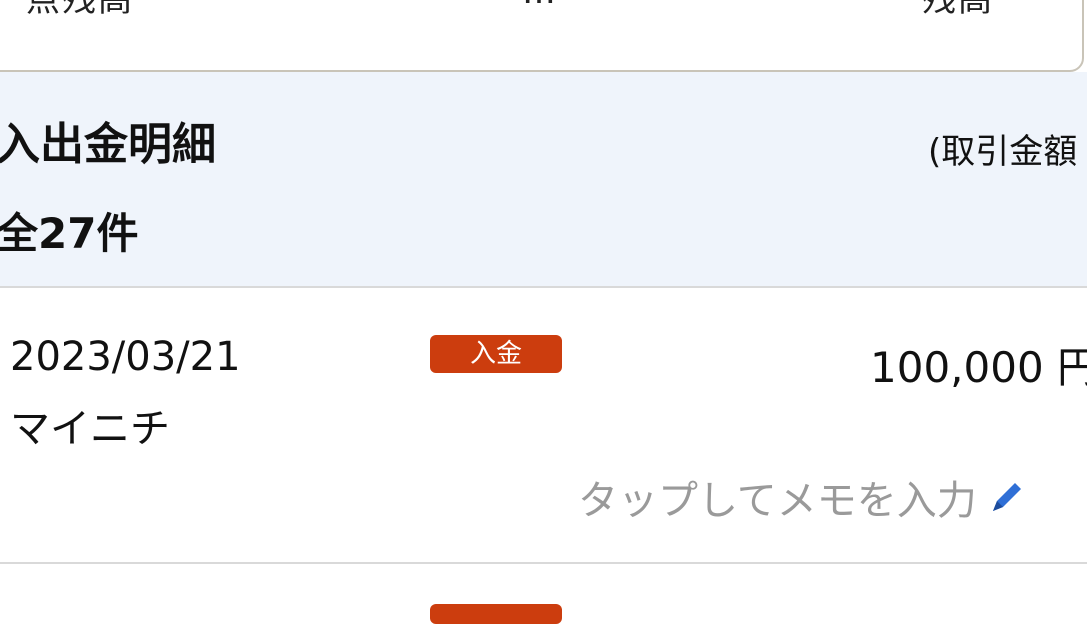  Describe the element at coordinates (108, 144) in the screenshot. I see `section-title: 入出金明細` at that location.